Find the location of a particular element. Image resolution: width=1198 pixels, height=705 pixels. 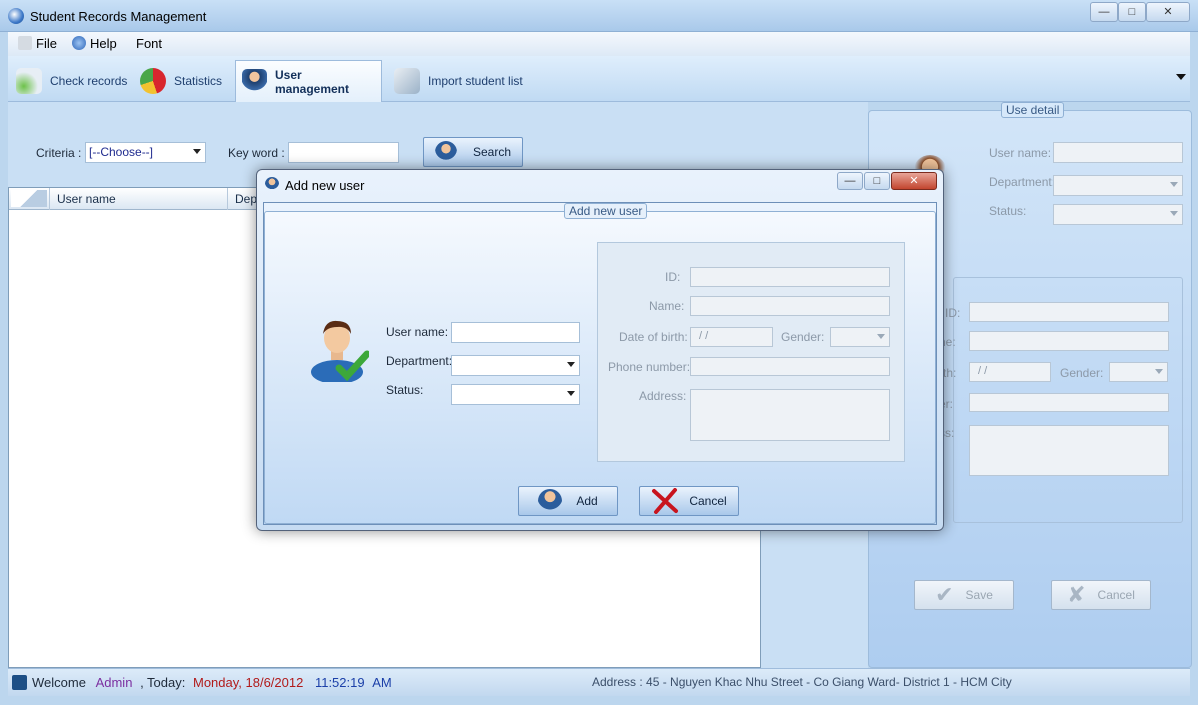

search-button: Search is located at coordinates (473, 152).